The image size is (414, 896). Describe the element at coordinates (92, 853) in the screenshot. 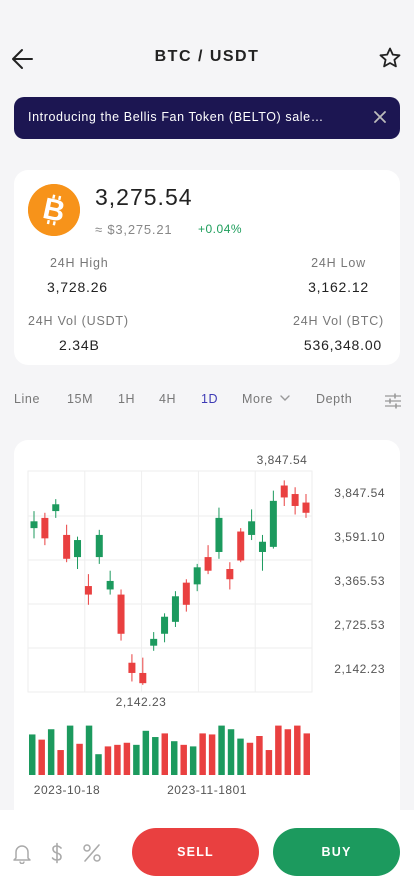

I see `percent-icon` at that location.